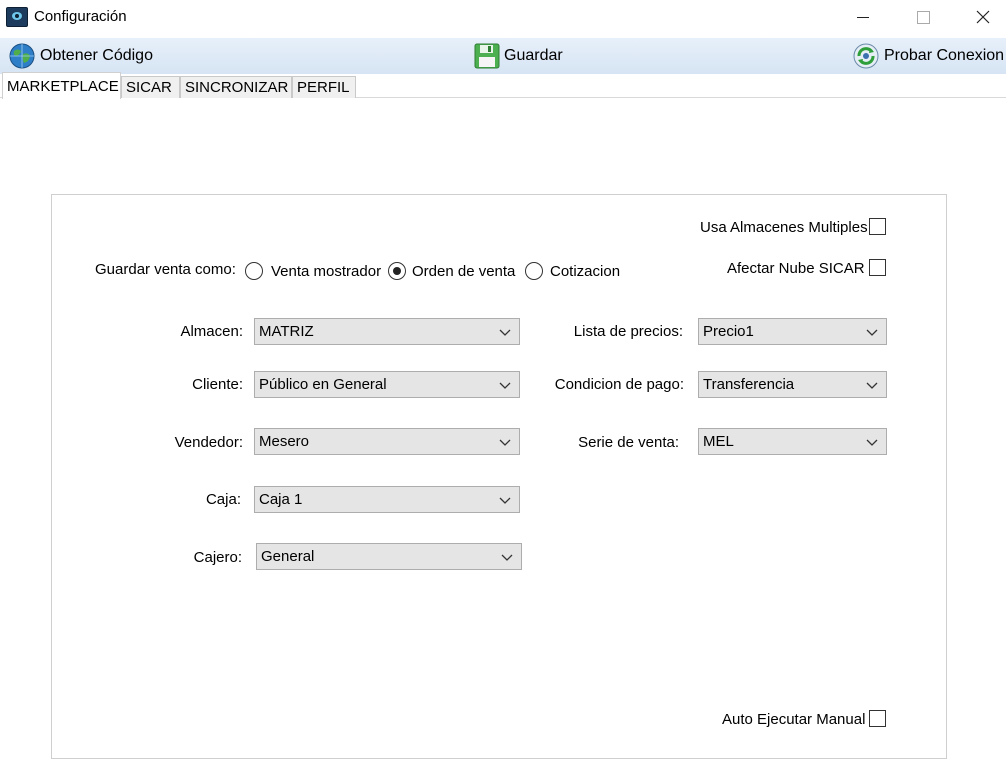  Describe the element at coordinates (628, 331) in the screenshot. I see `lista-precios-label: Lista de precios:` at that location.